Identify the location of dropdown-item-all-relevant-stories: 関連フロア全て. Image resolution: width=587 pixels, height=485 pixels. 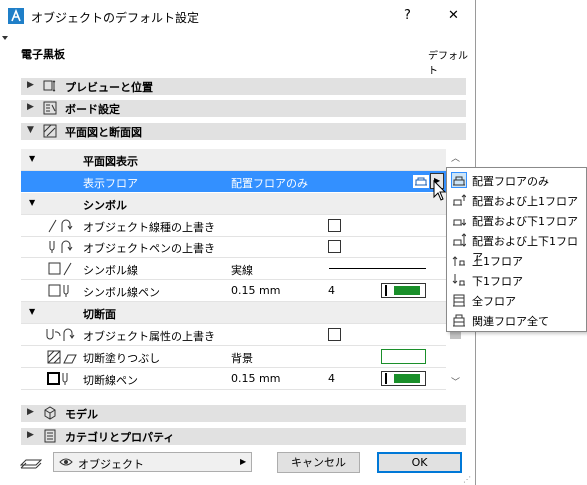
(516, 320).